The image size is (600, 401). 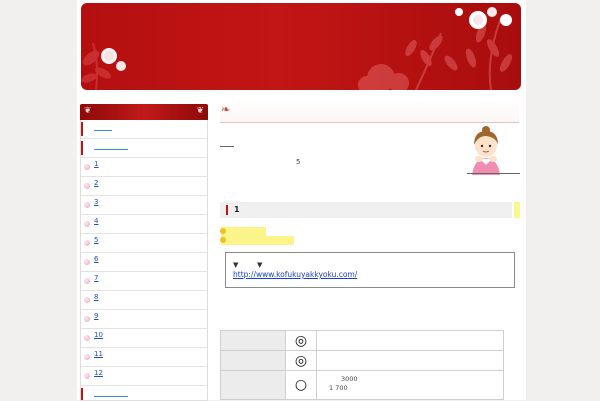 I want to click on leaf-ornament-icon: ❧, so click(x=226, y=109).